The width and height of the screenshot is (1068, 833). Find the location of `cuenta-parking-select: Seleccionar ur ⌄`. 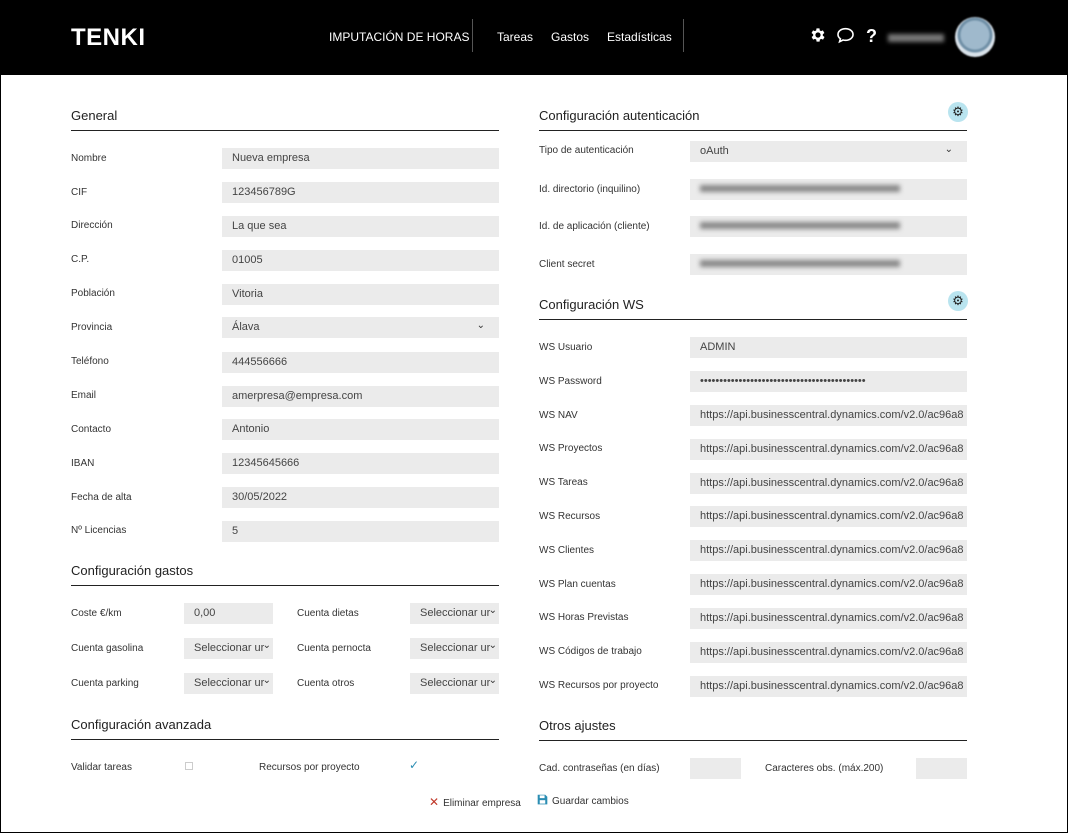

cuenta-parking-select: Seleccionar ur ⌄ is located at coordinates (228, 683).